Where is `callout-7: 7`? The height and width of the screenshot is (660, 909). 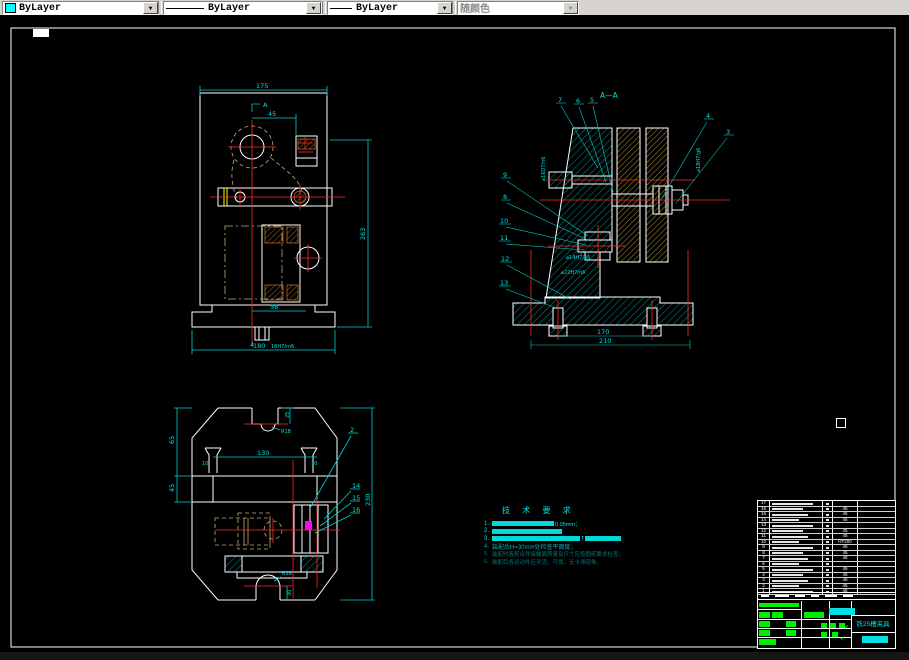
callout-7: 7 is located at coordinates (560, 100).